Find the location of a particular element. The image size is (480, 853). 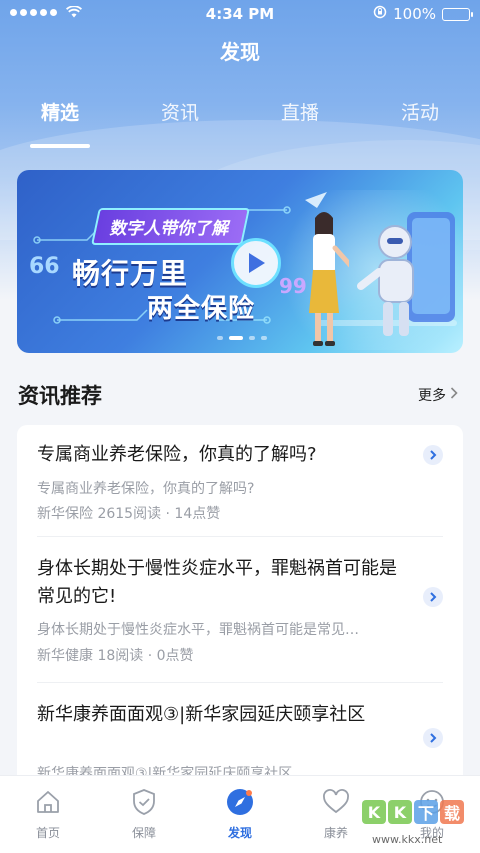

carousel-indicator is located at coordinates (242, 338).